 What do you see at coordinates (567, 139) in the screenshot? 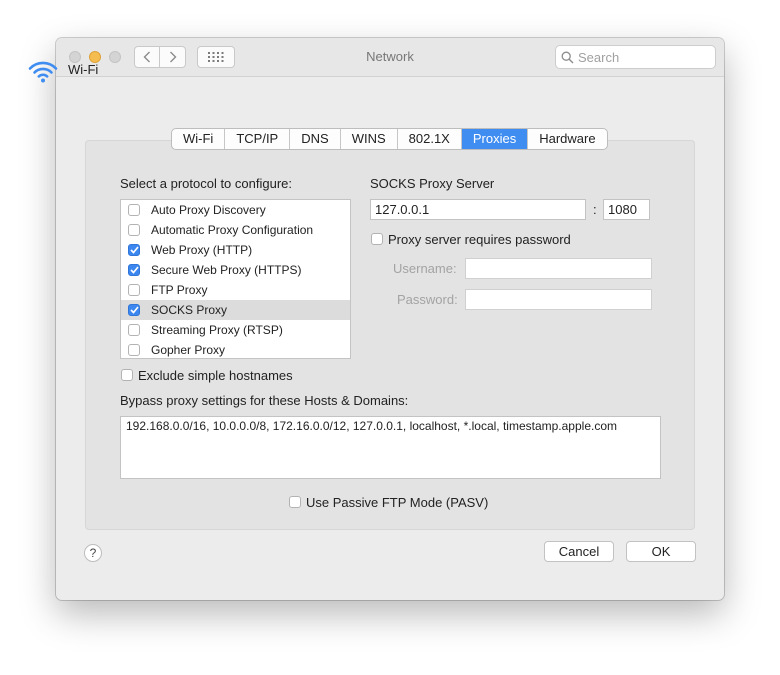
I see `tab-hardware: Hardware` at bounding box center [567, 139].